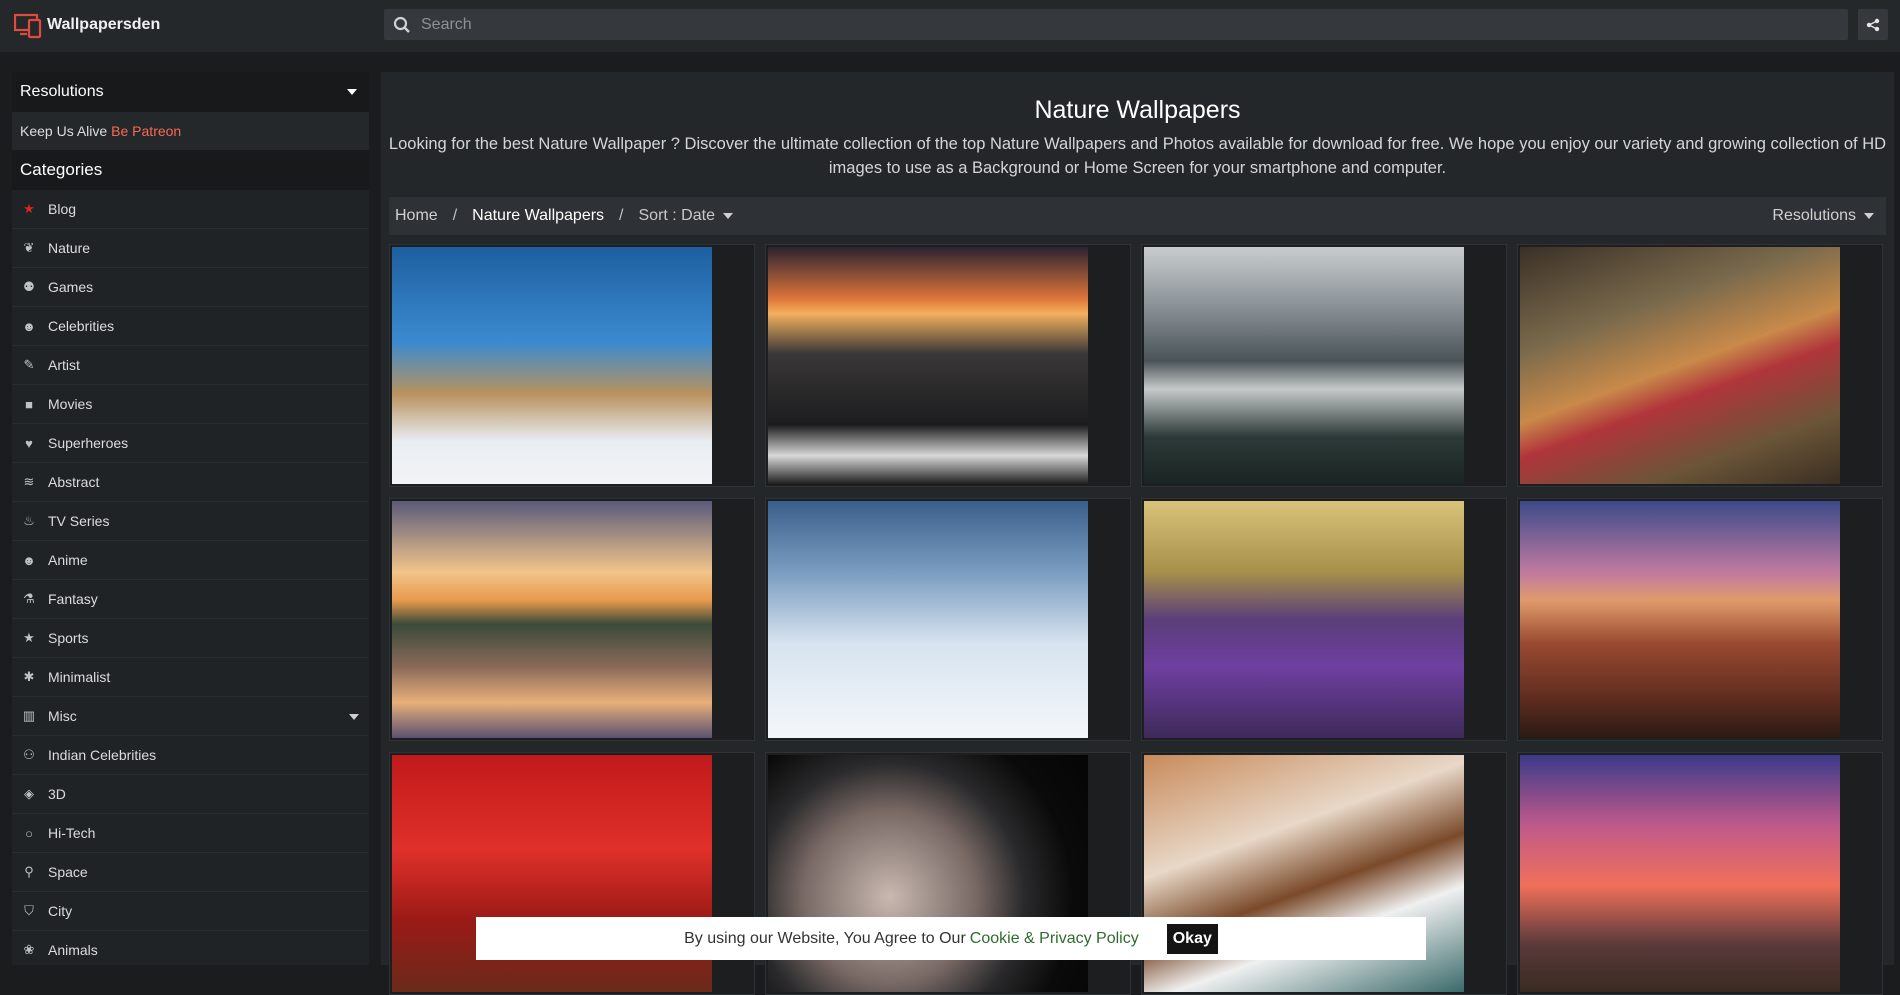 The width and height of the screenshot is (1900, 995). Describe the element at coordinates (73, 599) in the screenshot. I see `sidebar-item-label: Fantasy` at that location.